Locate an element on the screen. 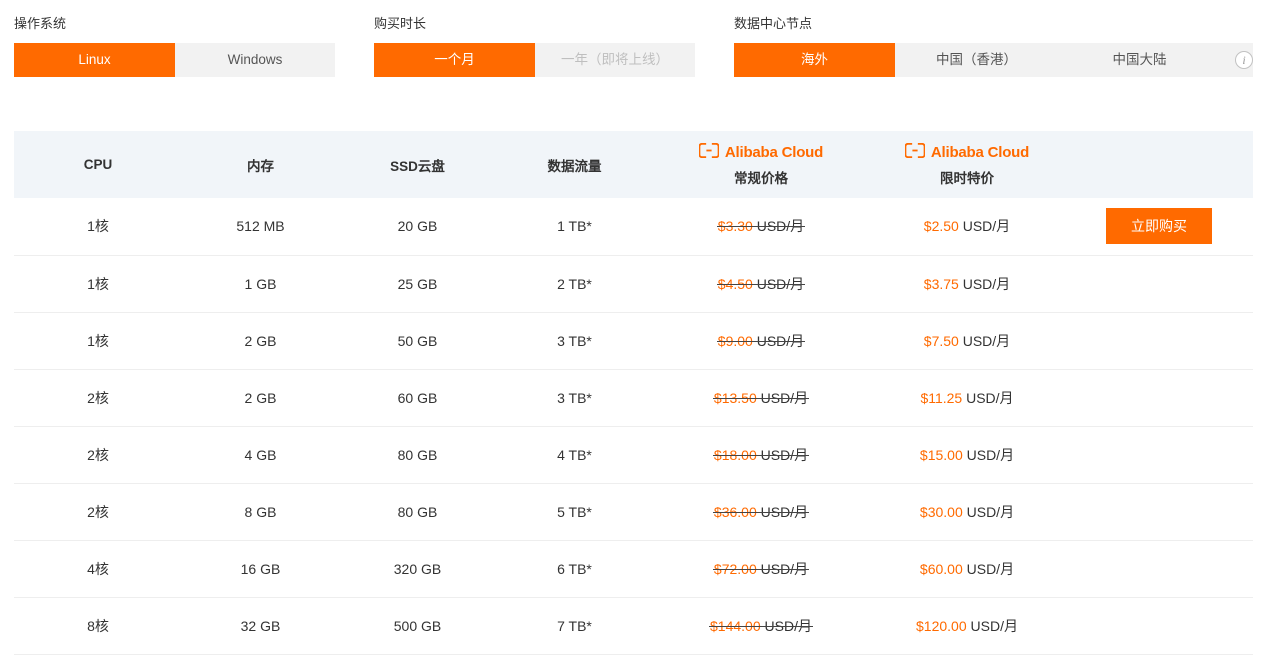  cell-cpu: 4核 is located at coordinates (98, 569).